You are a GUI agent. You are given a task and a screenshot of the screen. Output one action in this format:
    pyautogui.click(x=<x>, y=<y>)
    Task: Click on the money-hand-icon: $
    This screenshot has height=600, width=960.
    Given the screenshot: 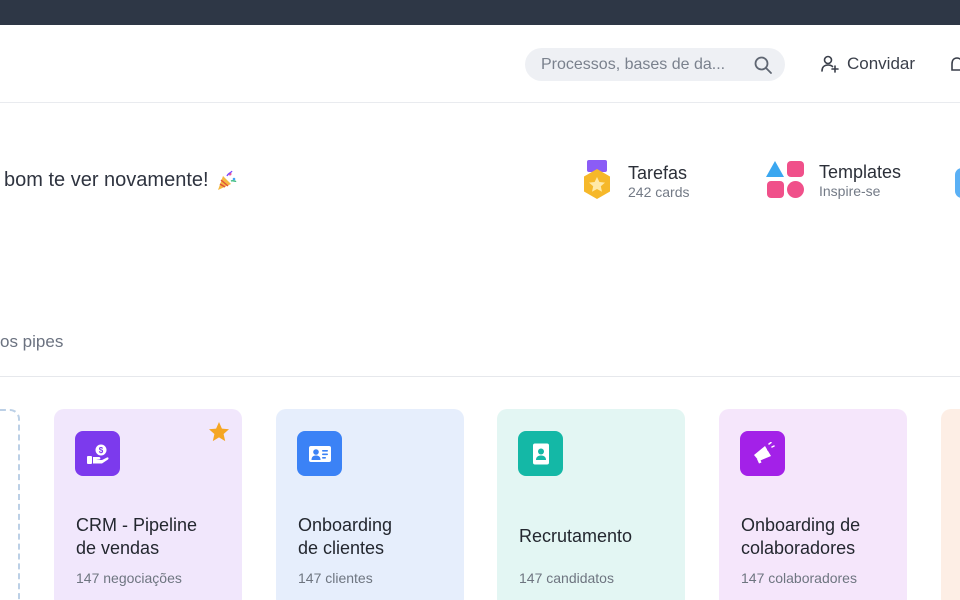 What is the action you would take?
    pyautogui.click(x=97, y=454)
    